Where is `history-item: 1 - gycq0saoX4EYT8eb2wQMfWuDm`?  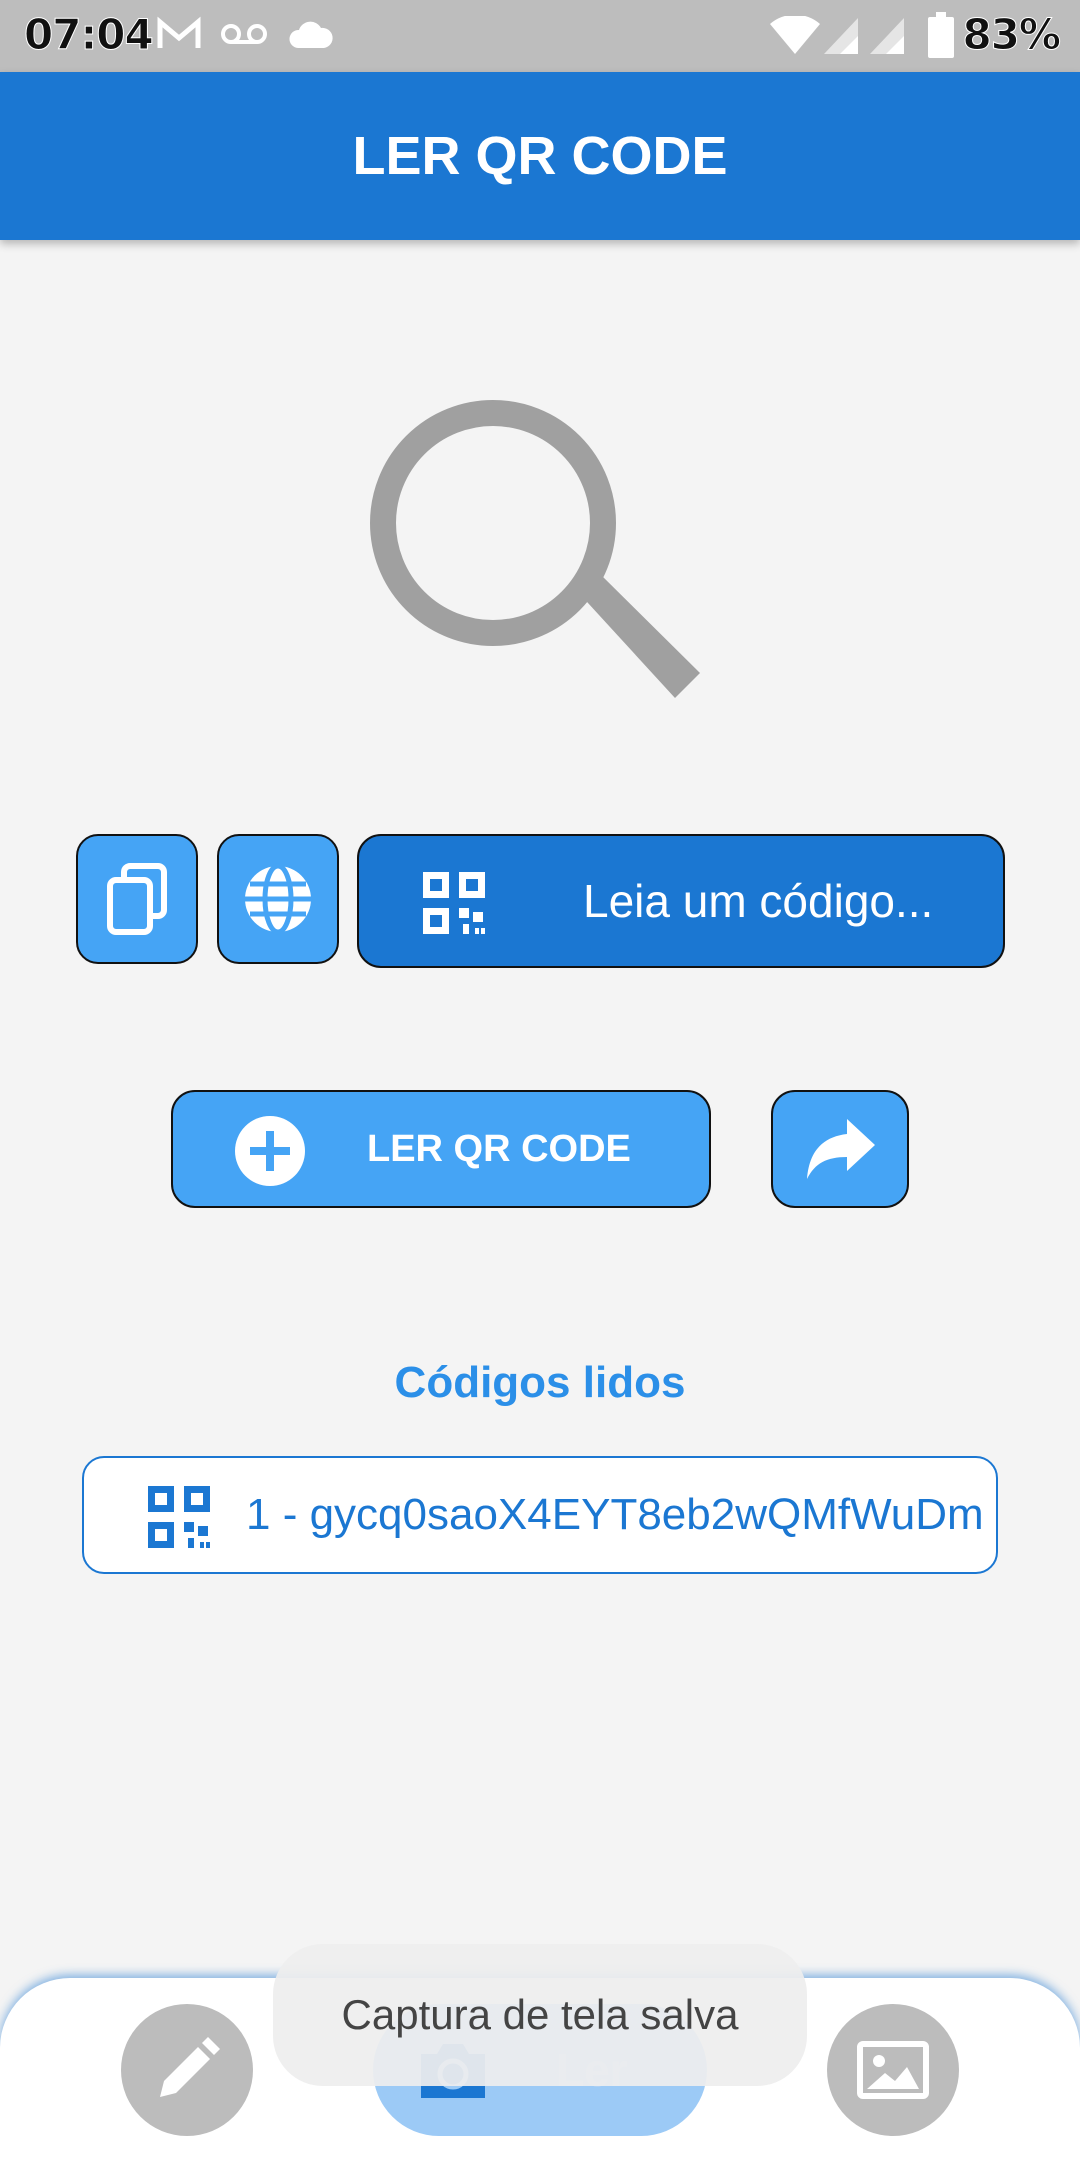
history-item: 1 - gycq0saoX4EYT8eb2wQMfWuDm is located at coordinates (540, 1515).